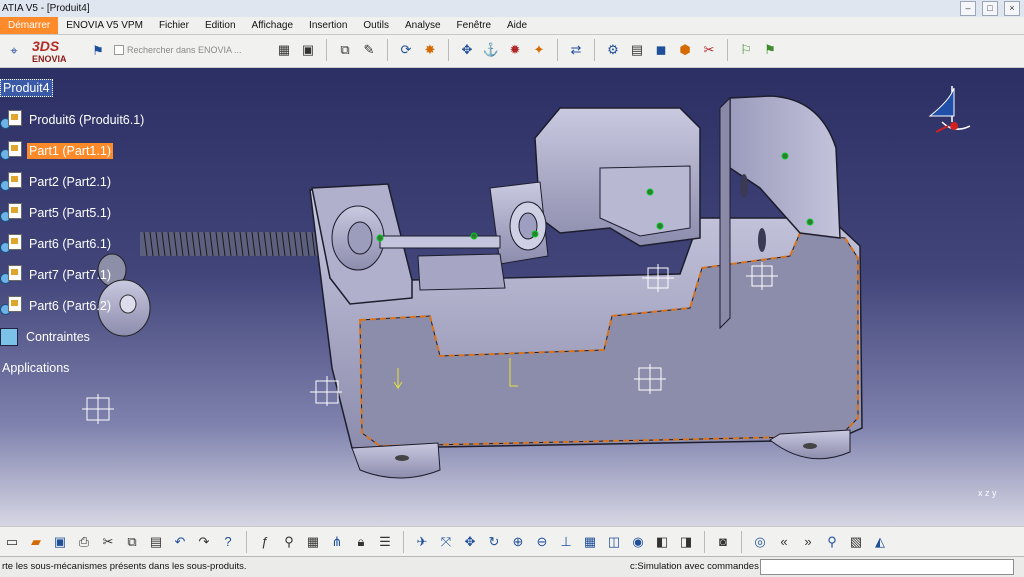 This screenshot has width=1024, height=577. Describe the element at coordinates (746, 50) in the screenshot. I see `bookmark-icon: ⚐` at that location.